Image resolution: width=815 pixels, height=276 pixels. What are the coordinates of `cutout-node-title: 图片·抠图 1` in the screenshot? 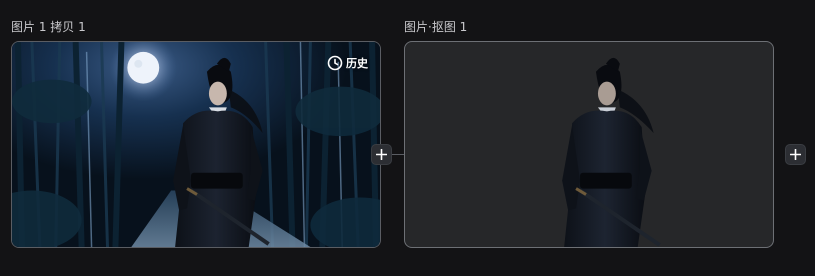 It's located at (436, 27).